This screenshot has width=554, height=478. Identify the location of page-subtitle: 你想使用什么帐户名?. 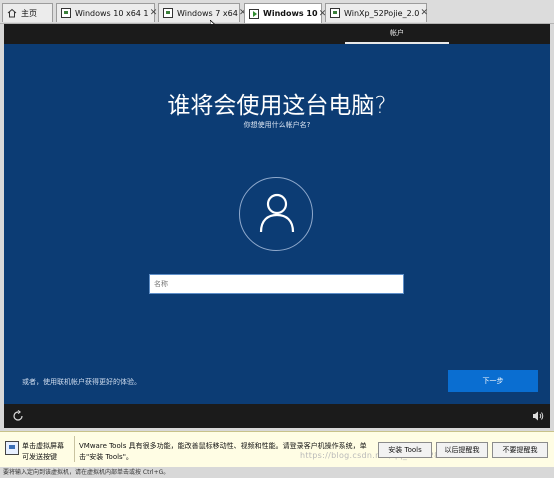
(277, 125).